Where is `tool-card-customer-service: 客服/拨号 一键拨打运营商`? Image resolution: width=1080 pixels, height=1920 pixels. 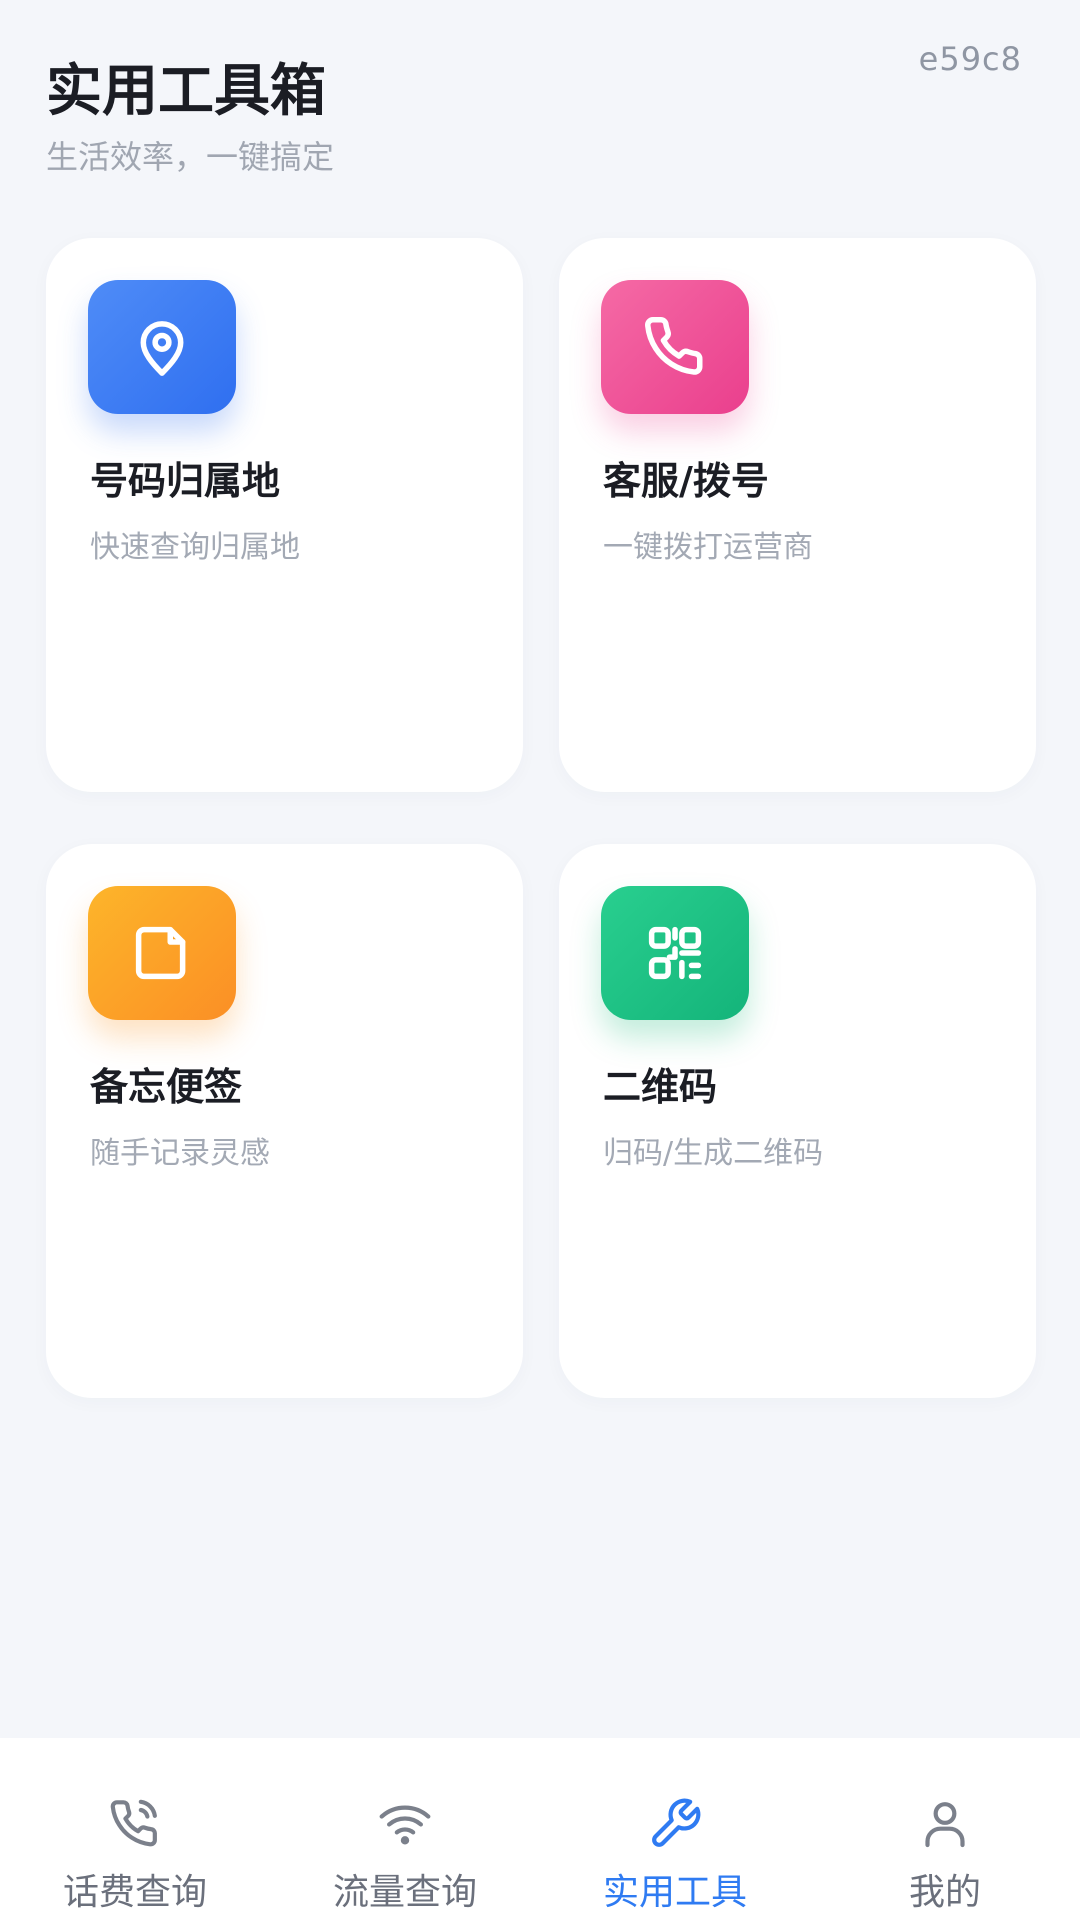
tool-card-customer-service: 客服/拨号 一键拨打运营商 is located at coordinates (797, 515).